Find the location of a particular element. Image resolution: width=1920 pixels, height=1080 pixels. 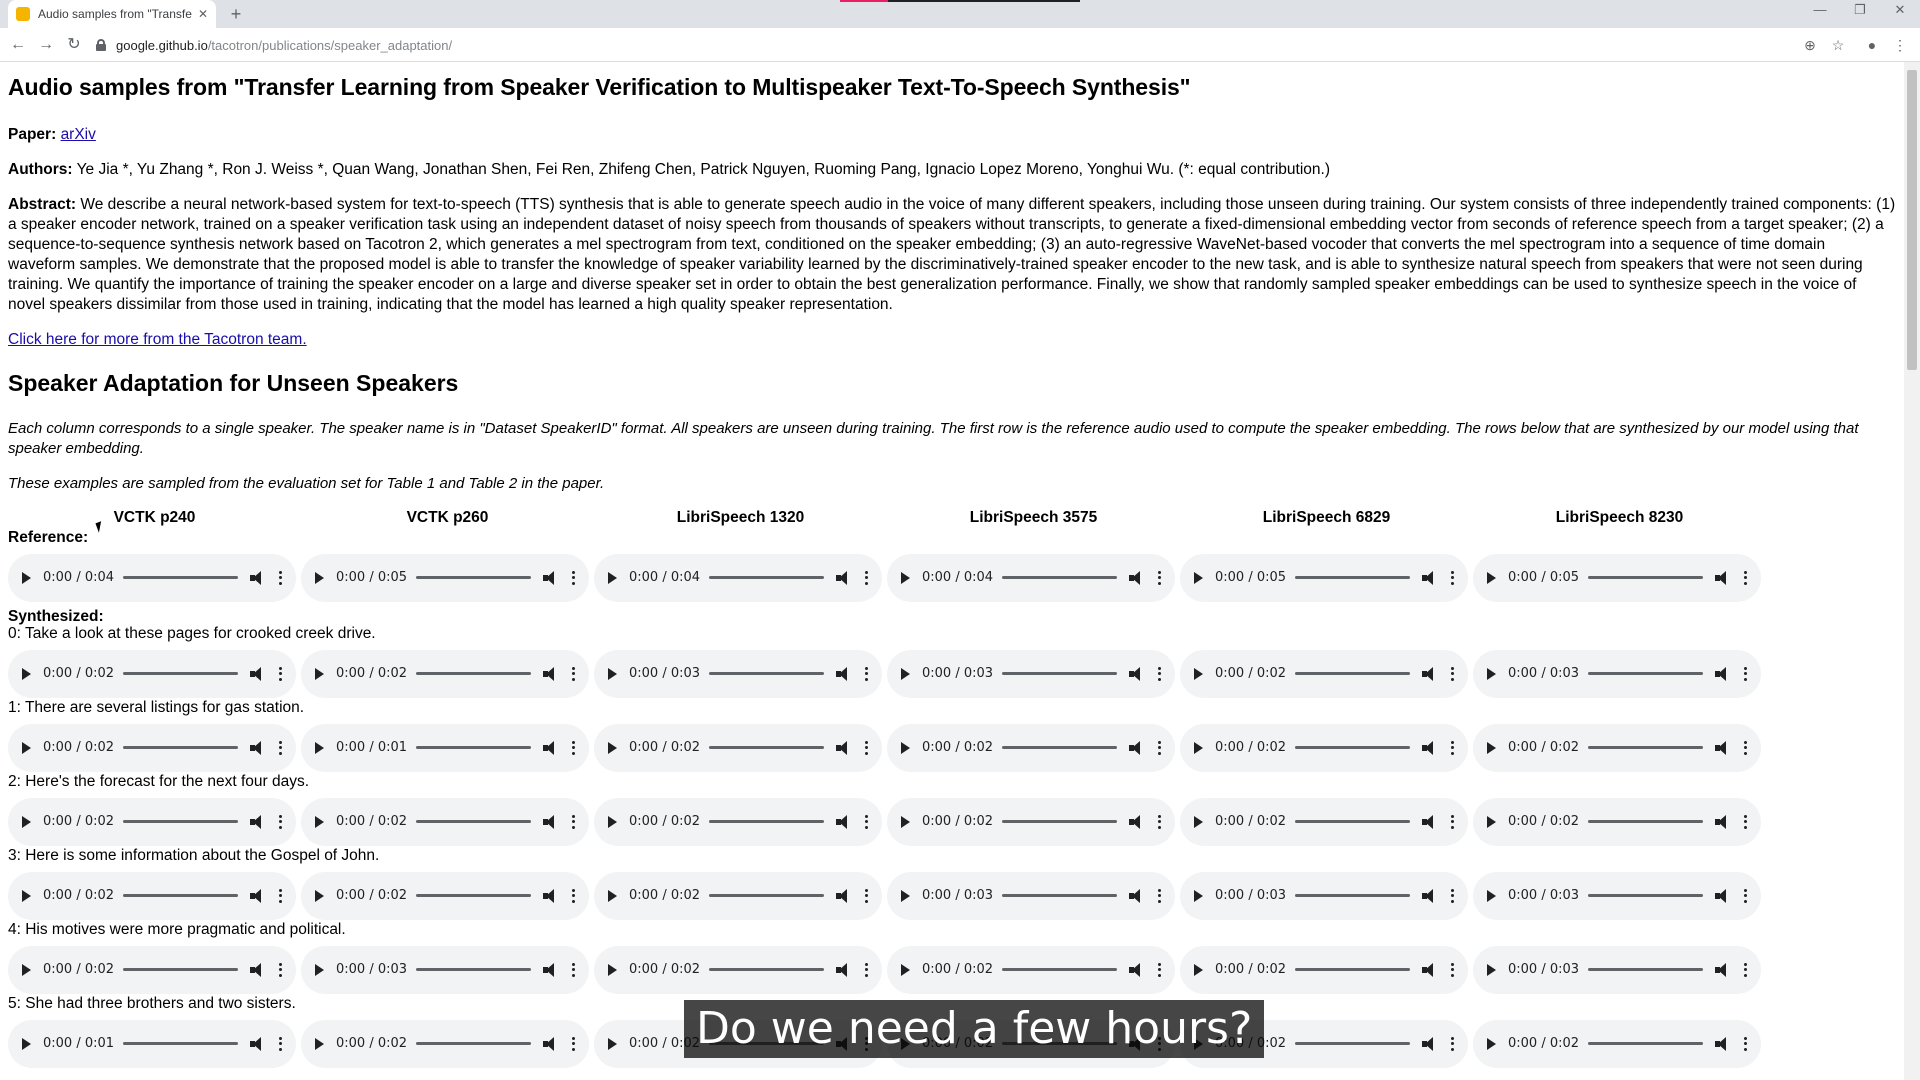

audio-player: 0:00 / 0:01 is located at coordinates (445, 747).